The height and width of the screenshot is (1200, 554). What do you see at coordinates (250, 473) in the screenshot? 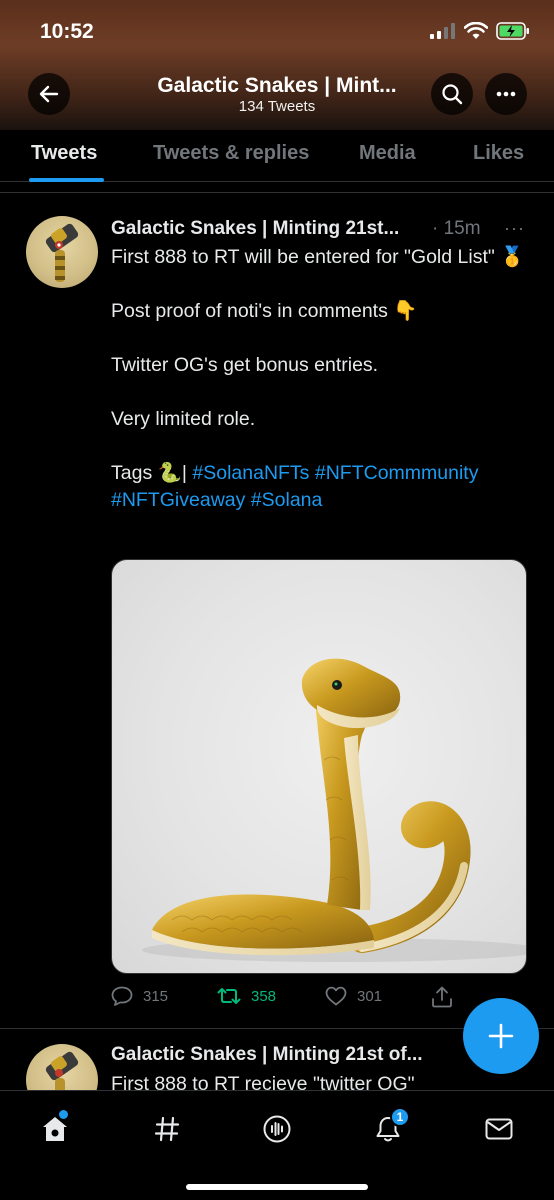
I see `hashtag-link: #SolanaNFTs` at bounding box center [250, 473].